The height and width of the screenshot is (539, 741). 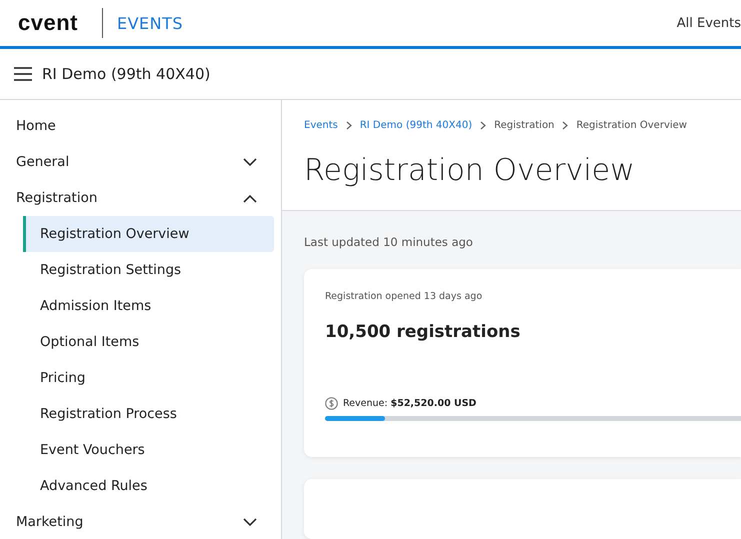 I want to click on nav-item: Home, so click(x=140, y=126).